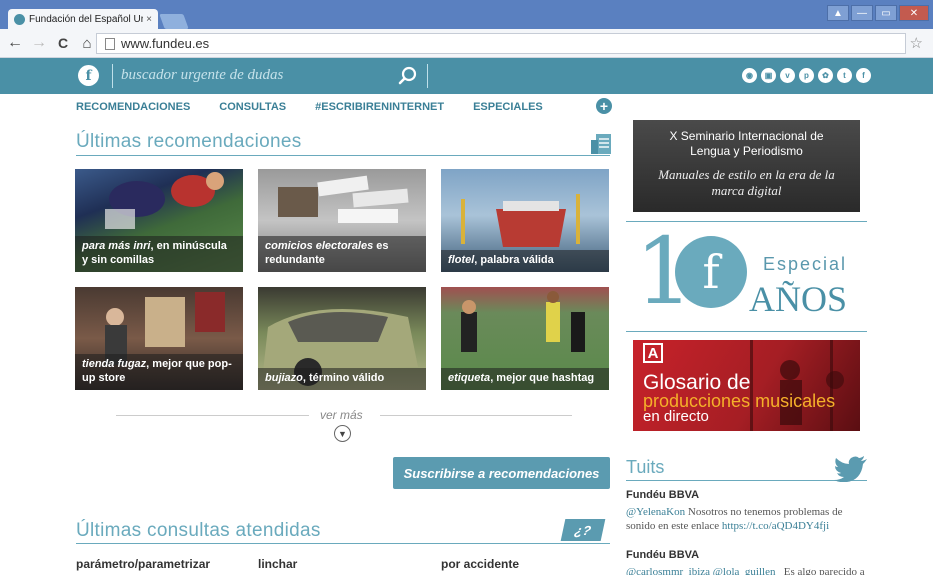  I want to click on tile-caption: tienda fugaz, mejor que pop-up store, so click(159, 372).